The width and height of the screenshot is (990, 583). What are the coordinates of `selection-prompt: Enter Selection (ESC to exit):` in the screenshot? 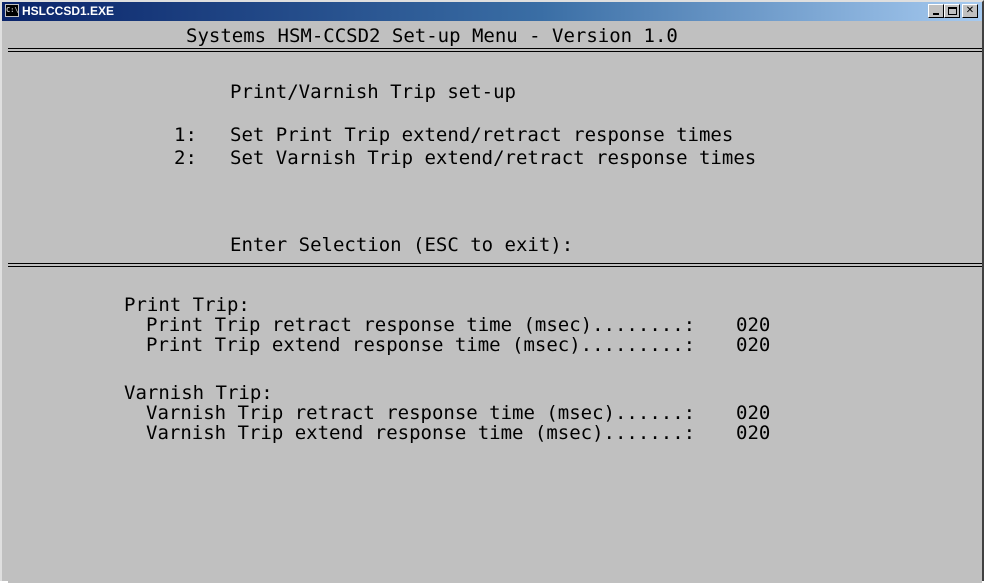 It's located at (402, 245).